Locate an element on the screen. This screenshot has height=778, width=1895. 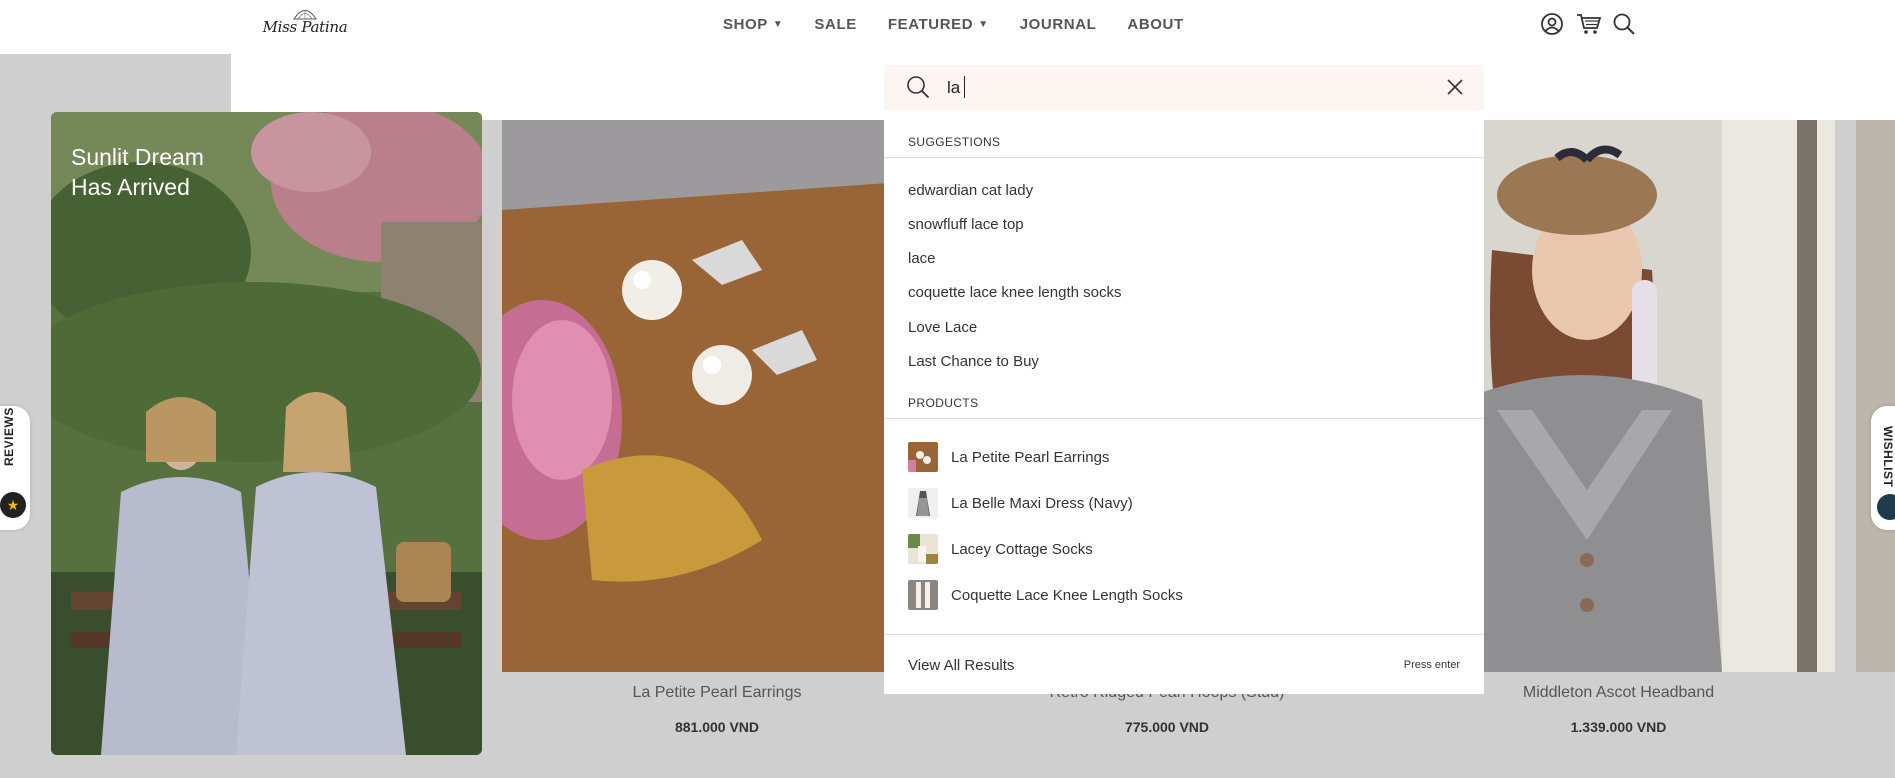
nav-item-shop: SHOP ▼ is located at coordinates (753, 24).